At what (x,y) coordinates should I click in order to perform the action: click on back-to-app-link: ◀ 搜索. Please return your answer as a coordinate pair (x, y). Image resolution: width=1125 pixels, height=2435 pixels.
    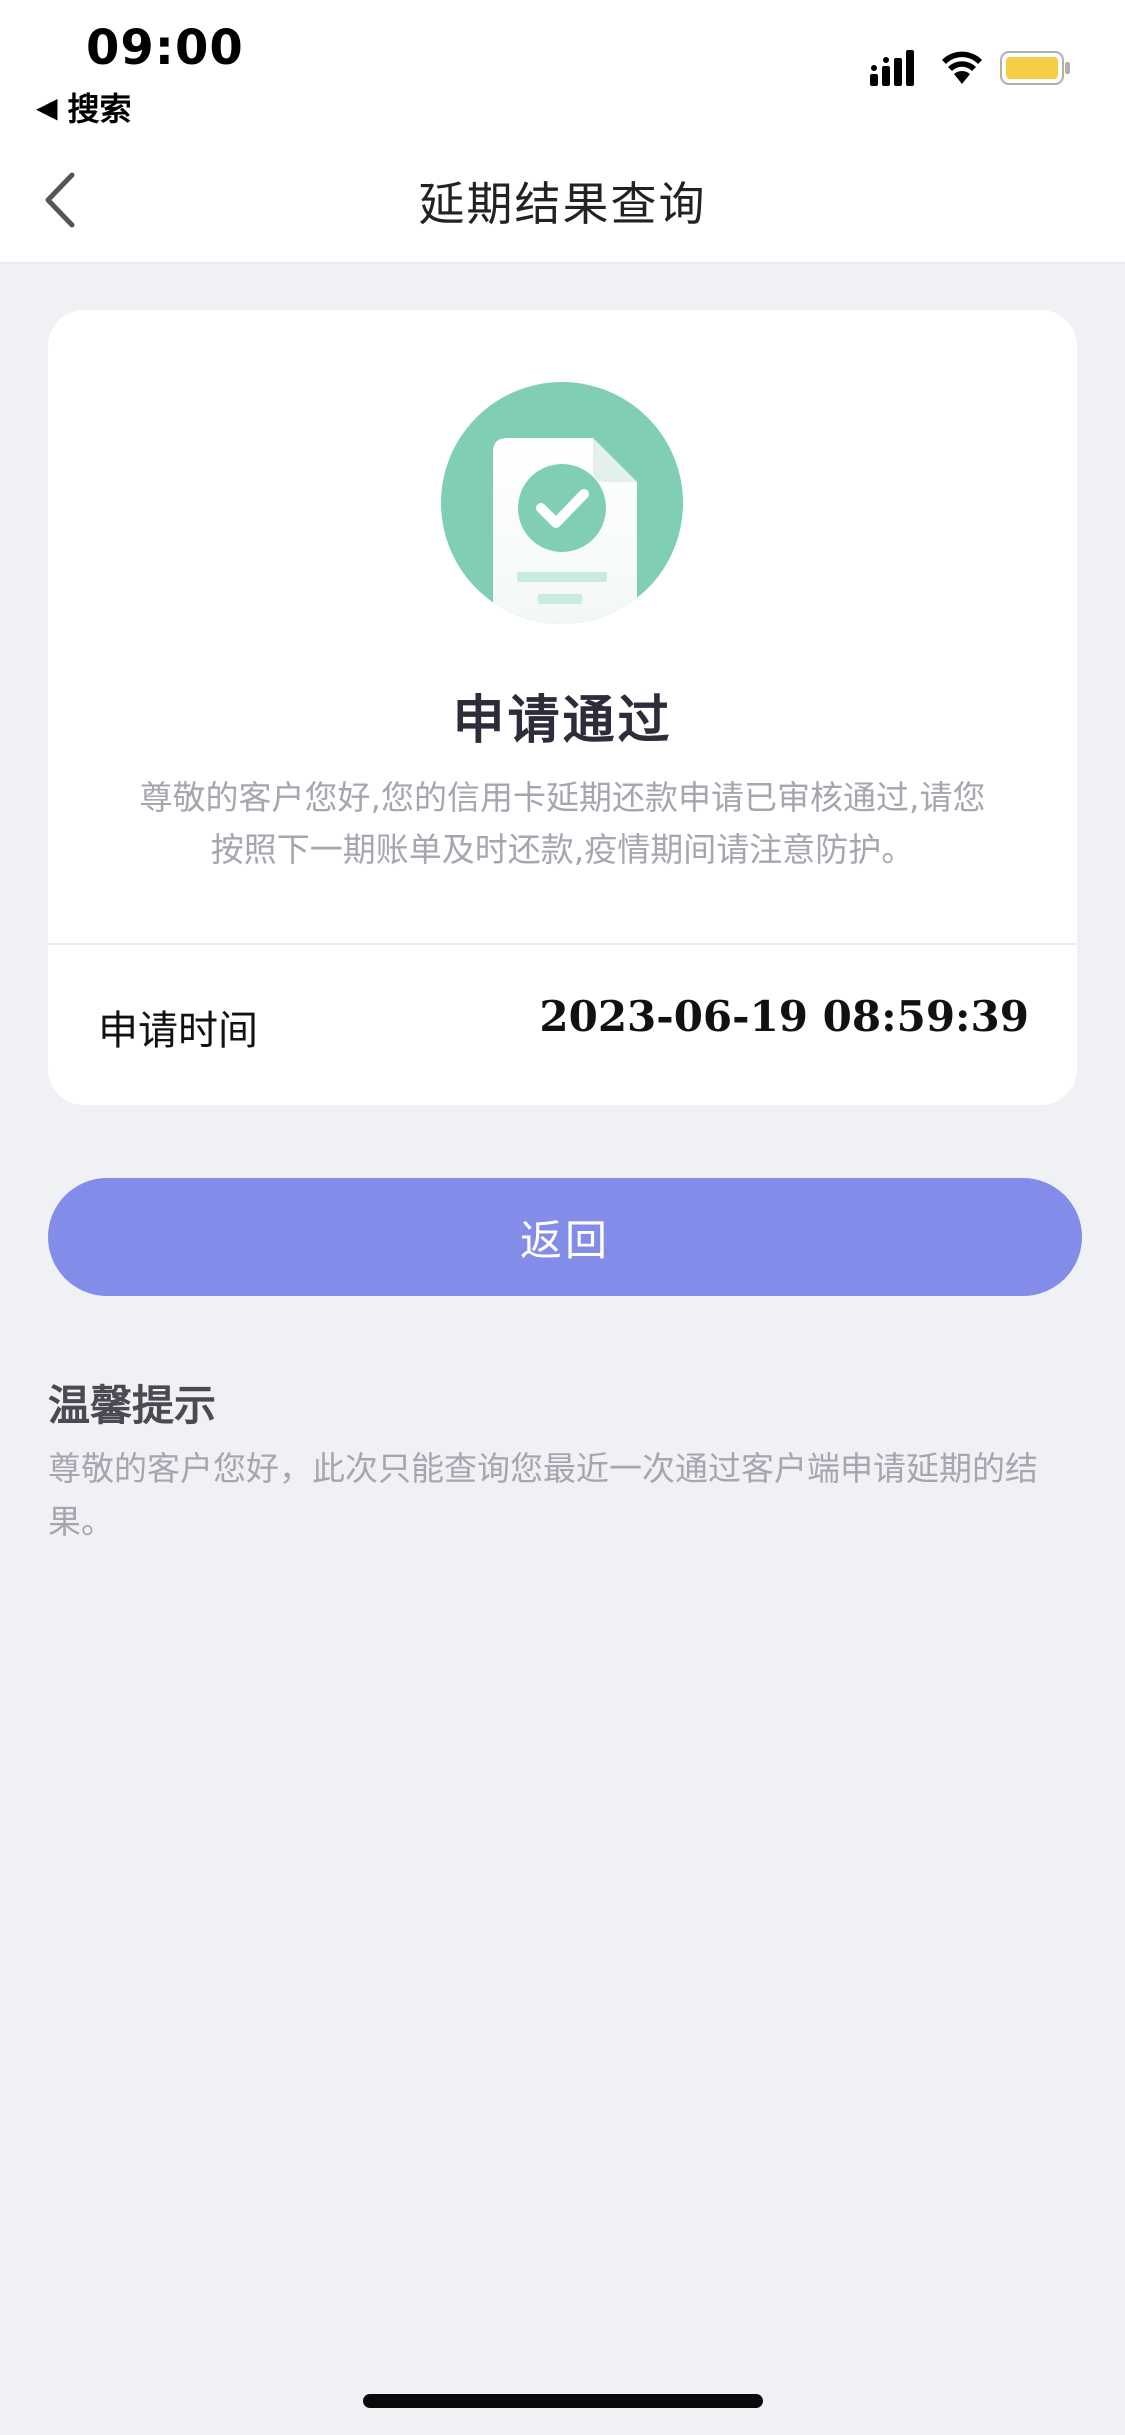
    Looking at the image, I should click on (84, 107).